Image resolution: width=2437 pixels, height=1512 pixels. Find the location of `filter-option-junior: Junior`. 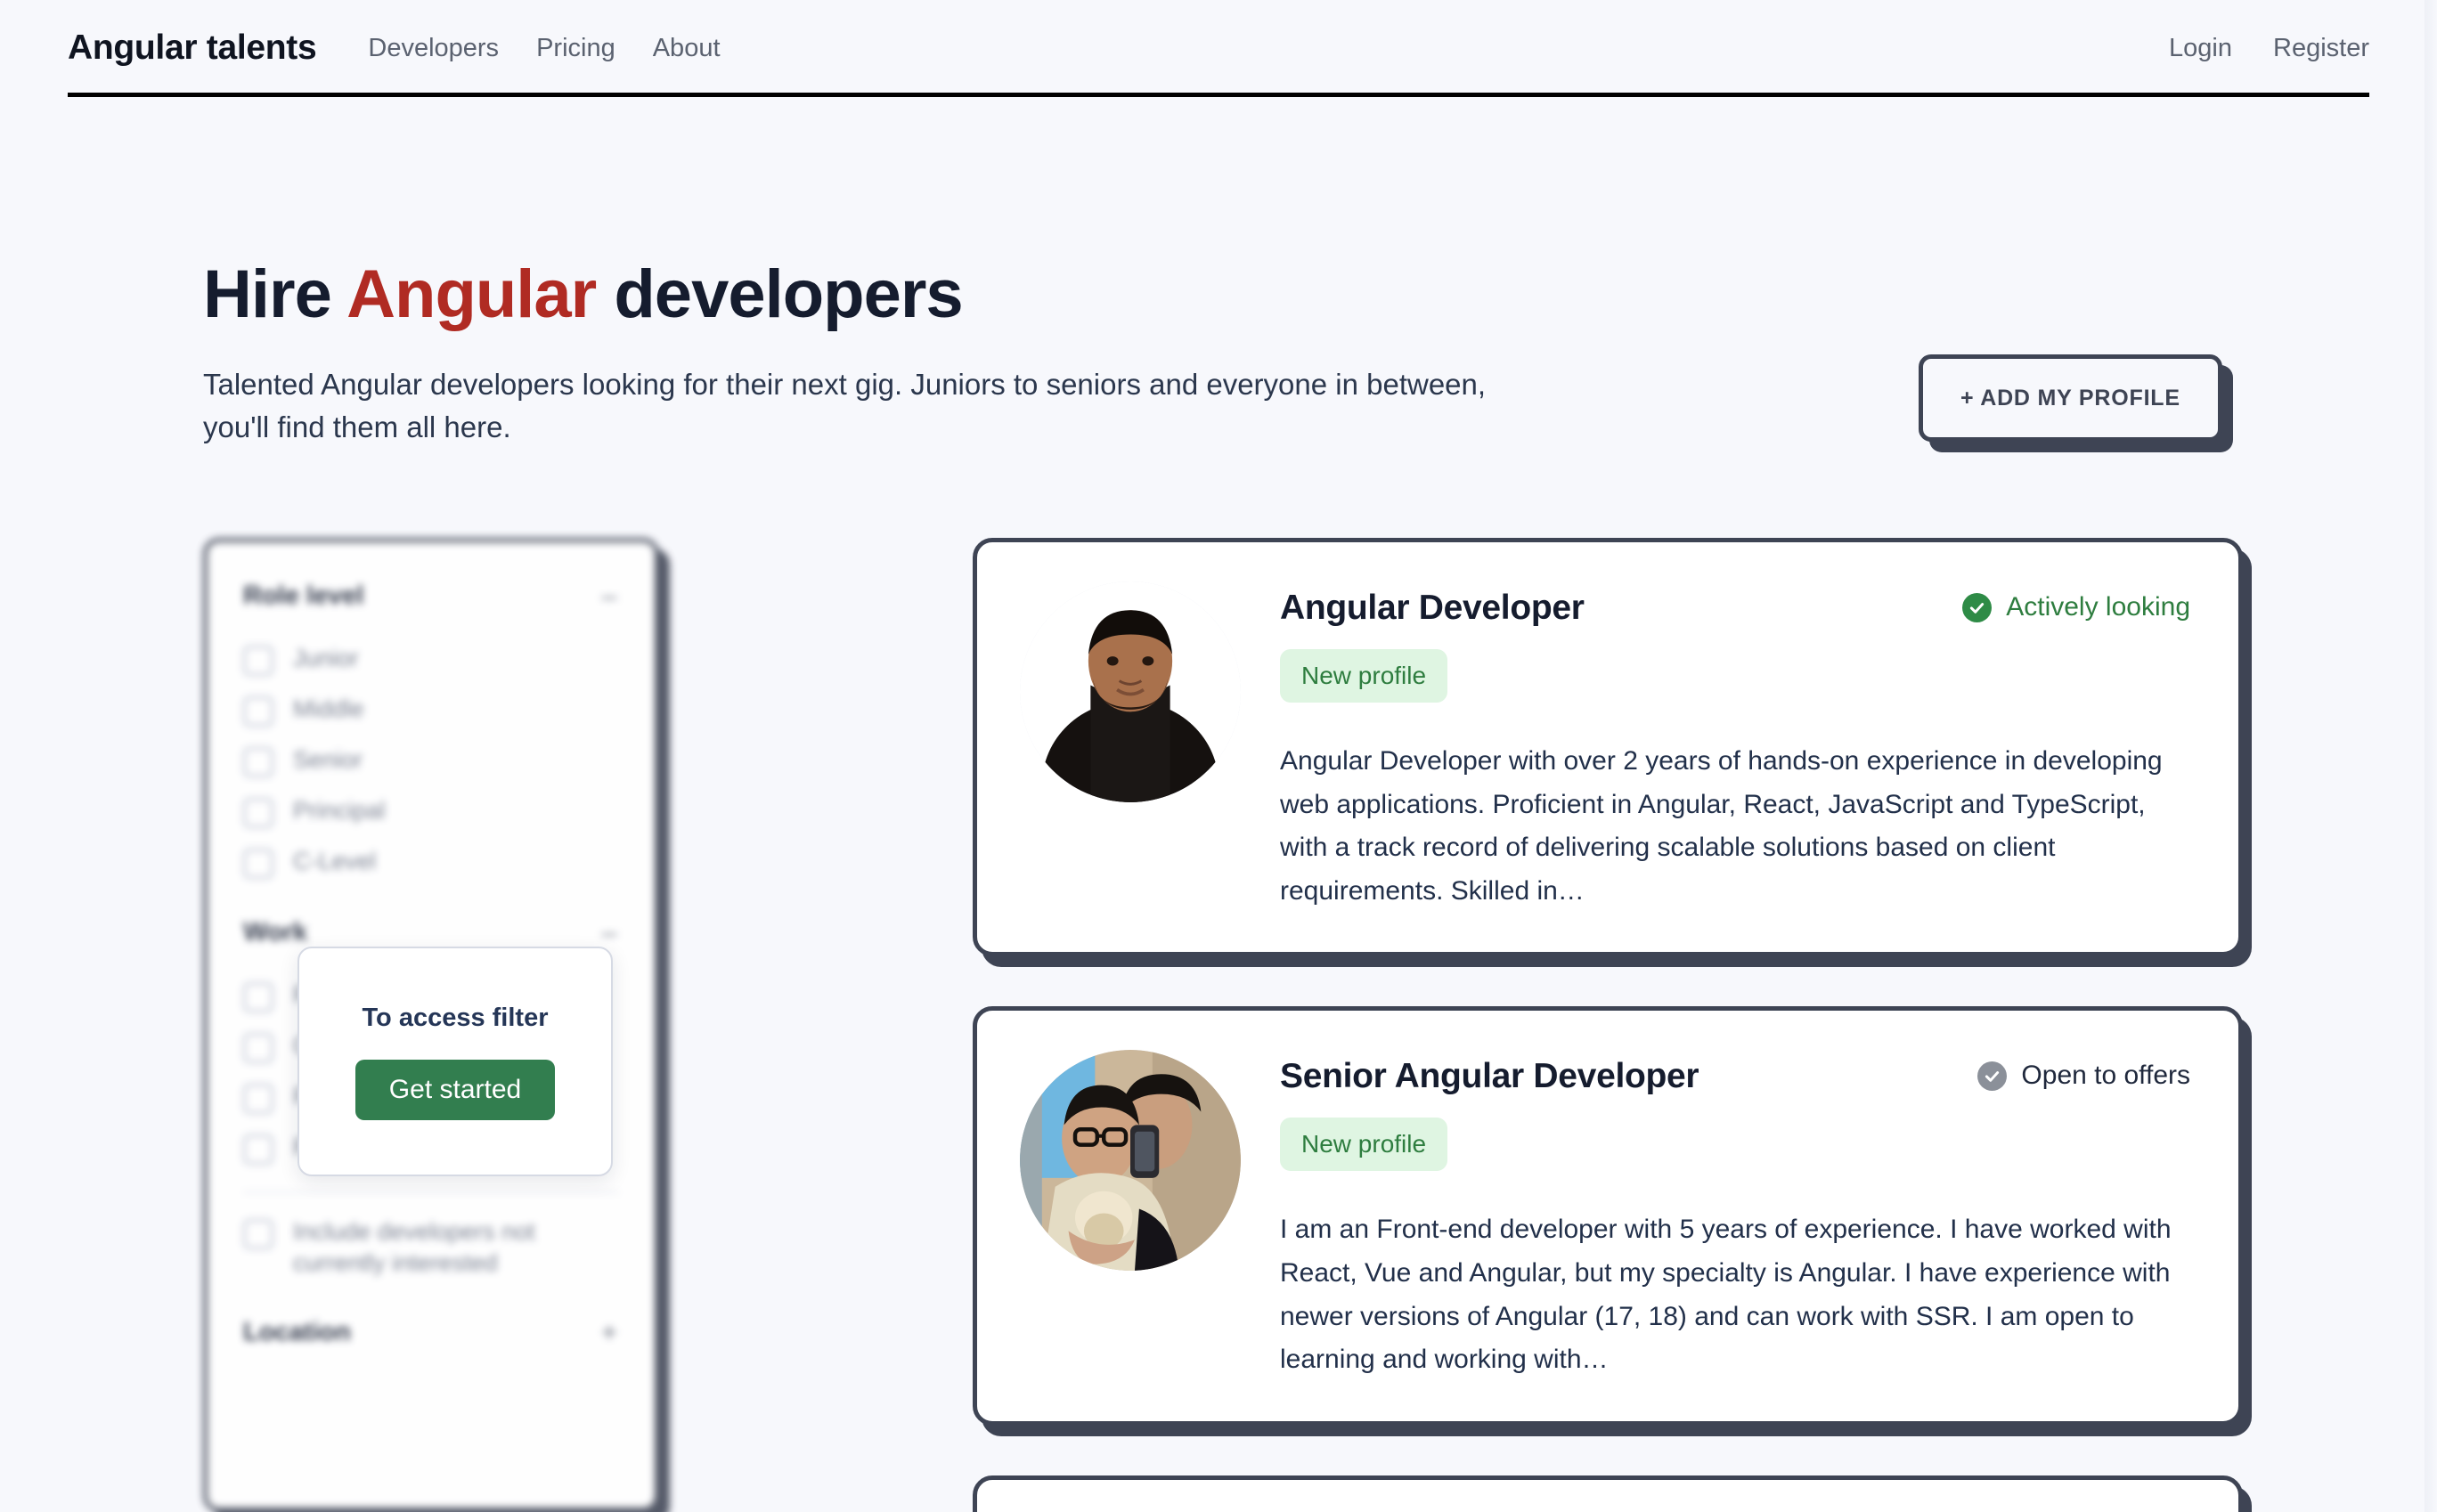

filter-option-junior: Junior is located at coordinates (431, 659).